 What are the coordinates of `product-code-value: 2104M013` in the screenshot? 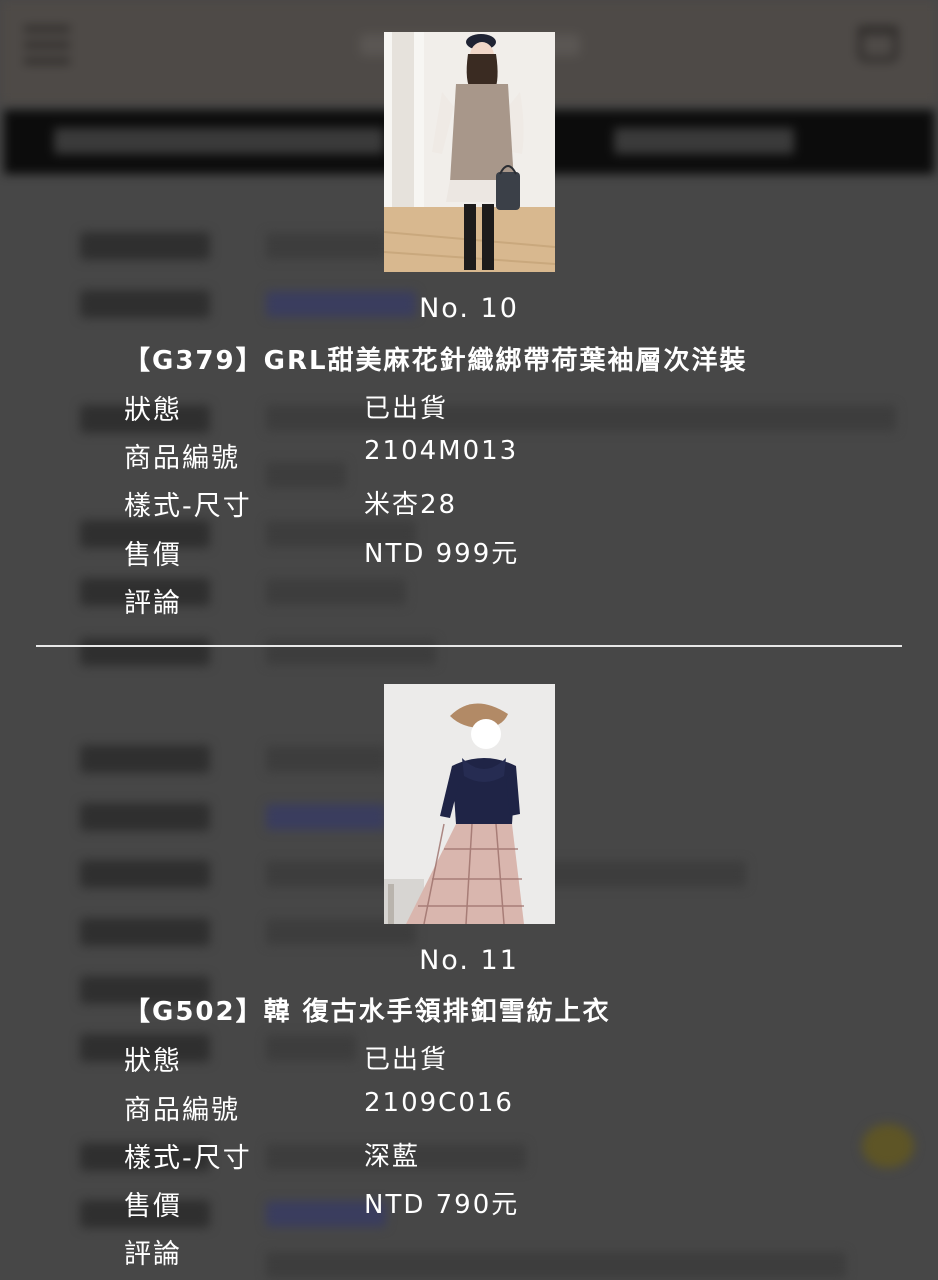 It's located at (441, 451).